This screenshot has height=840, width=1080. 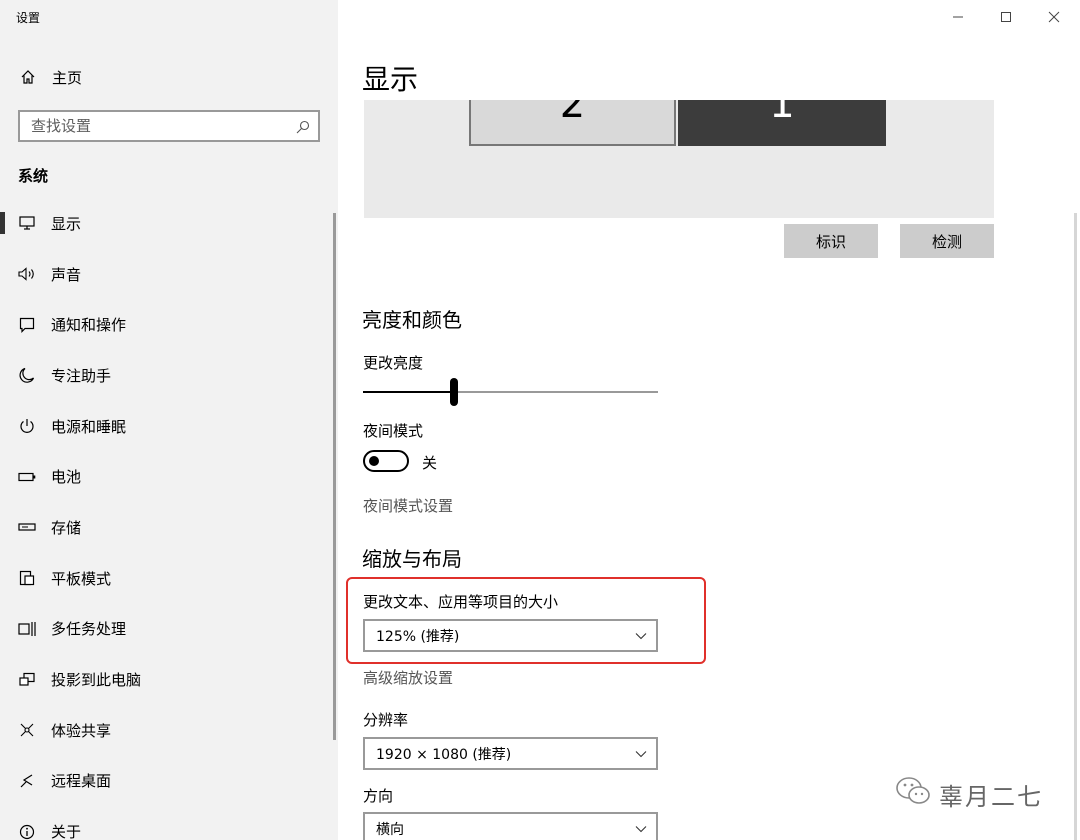 What do you see at coordinates (169, 679) in the screenshot?
I see `sidebar-item-project-to-pc: 投影到此电脑` at bounding box center [169, 679].